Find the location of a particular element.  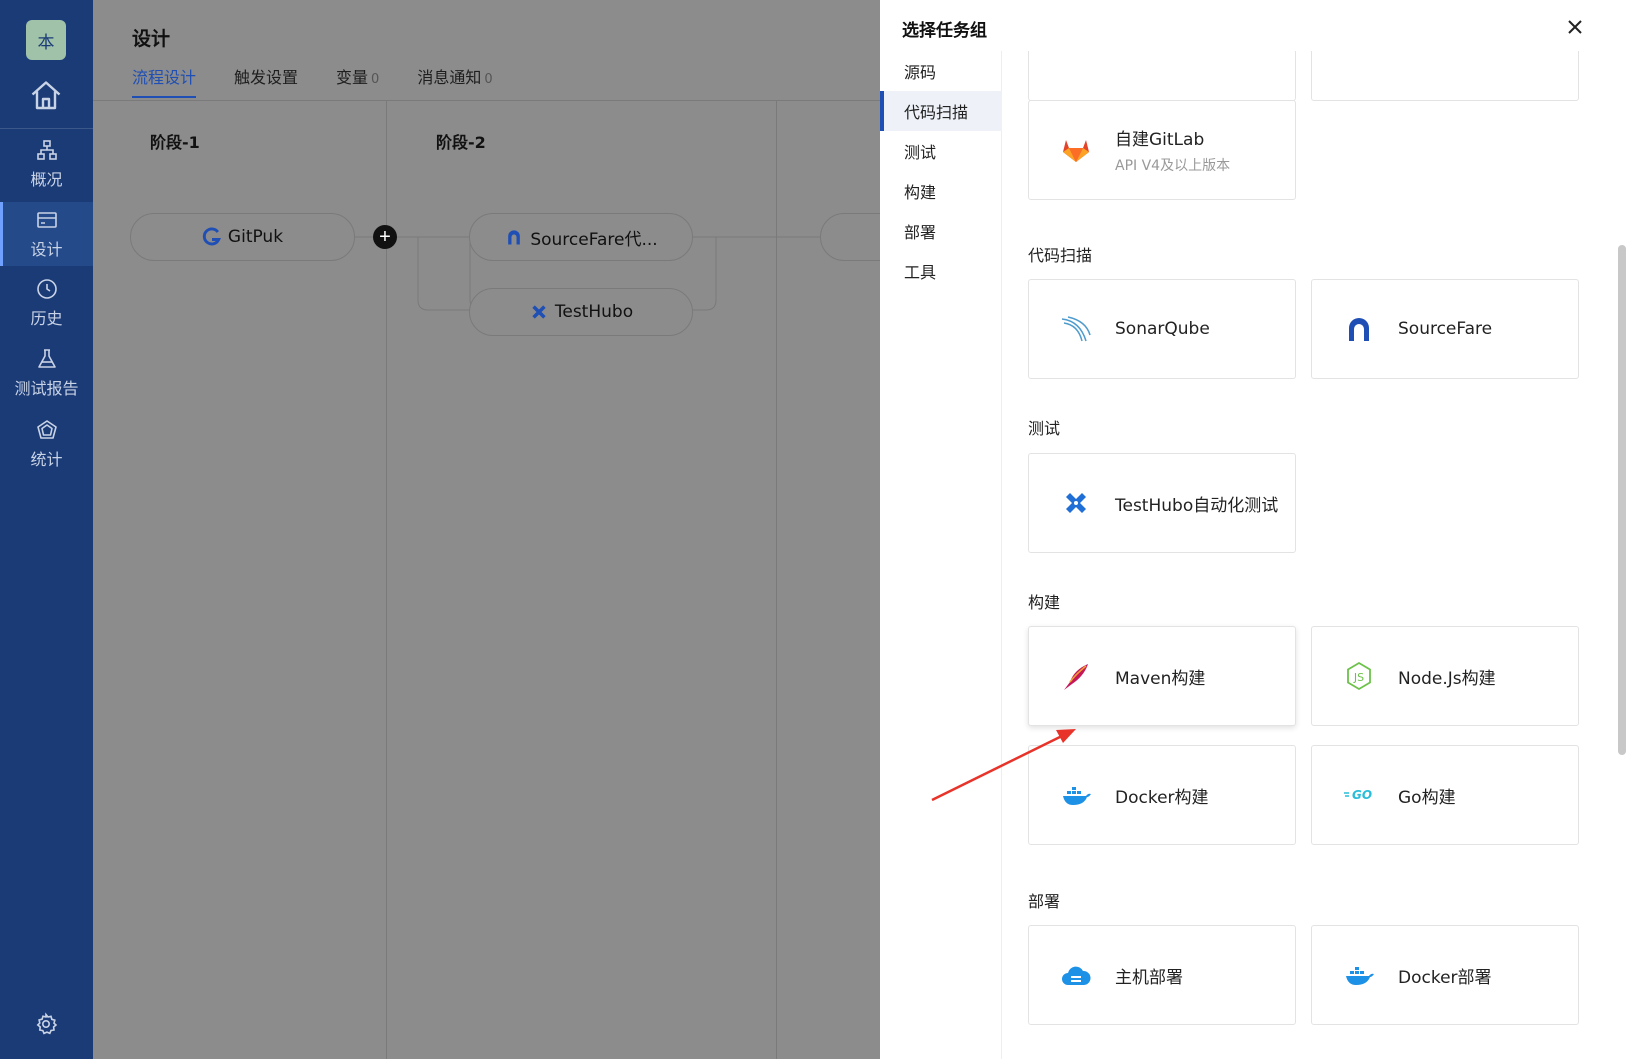

section-title-scan: 代码扫描 is located at coordinates (1060, 255).